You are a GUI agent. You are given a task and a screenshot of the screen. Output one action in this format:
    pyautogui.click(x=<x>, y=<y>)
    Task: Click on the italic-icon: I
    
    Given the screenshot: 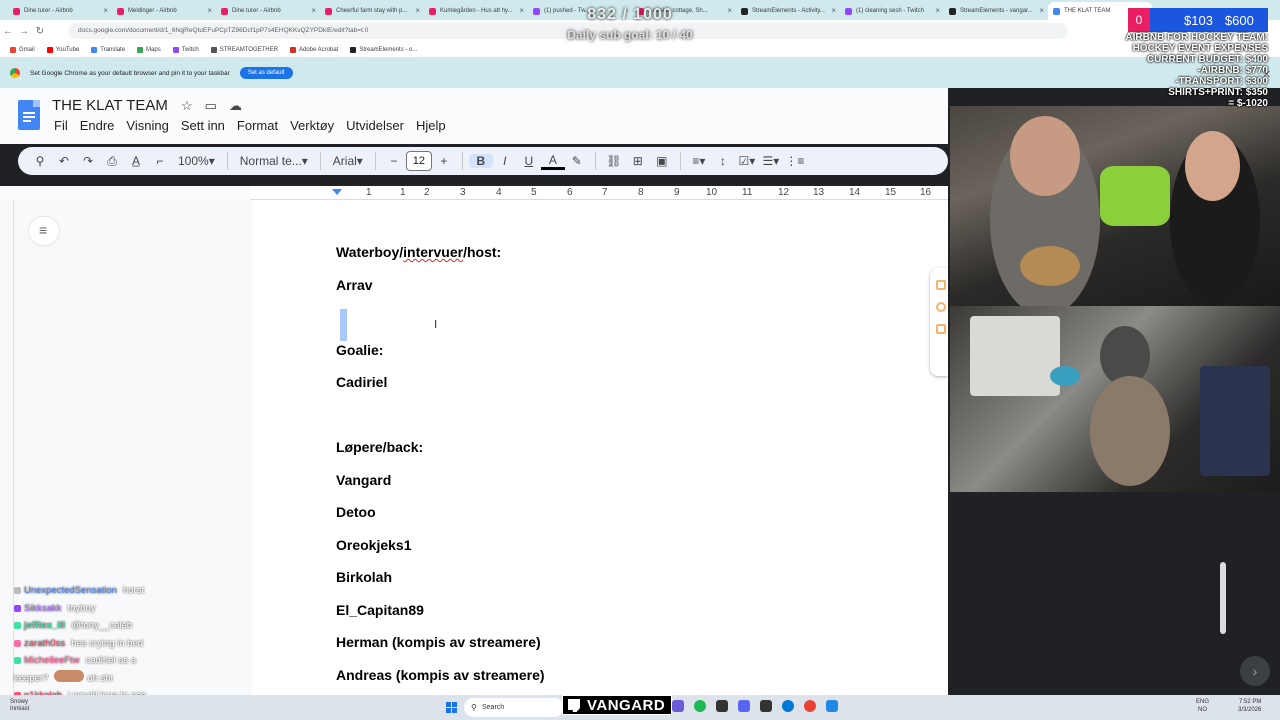 What is the action you would take?
    pyautogui.click(x=505, y=161)
    